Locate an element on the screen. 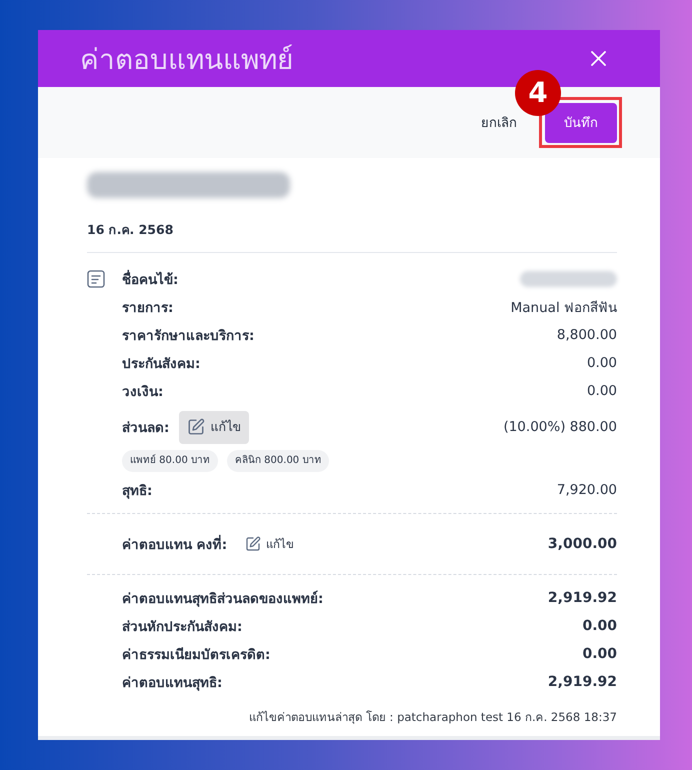 This screenshot has width=692, height=770. close-button is located at coordinates (598, 58).